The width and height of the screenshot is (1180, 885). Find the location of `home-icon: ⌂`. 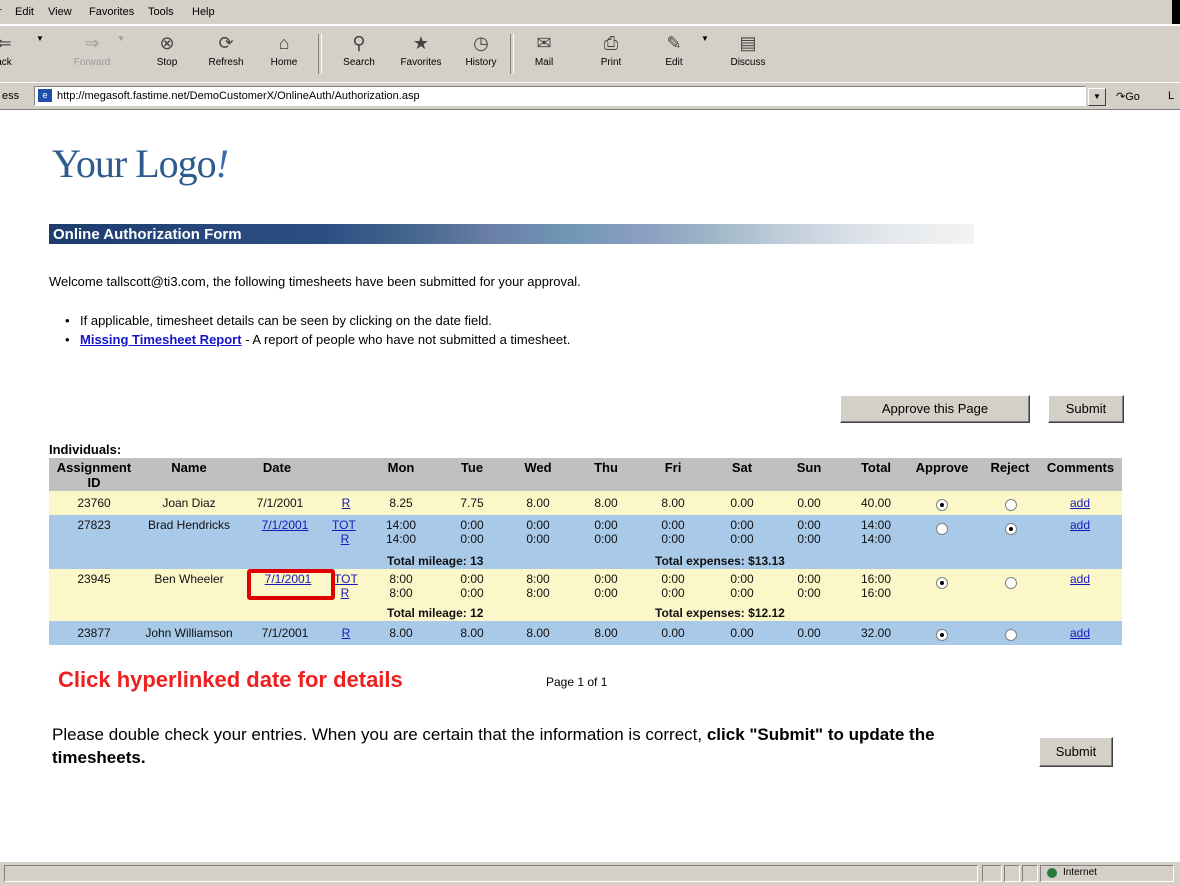

home-icon: ⌂ is located at coordinates (284, 43).